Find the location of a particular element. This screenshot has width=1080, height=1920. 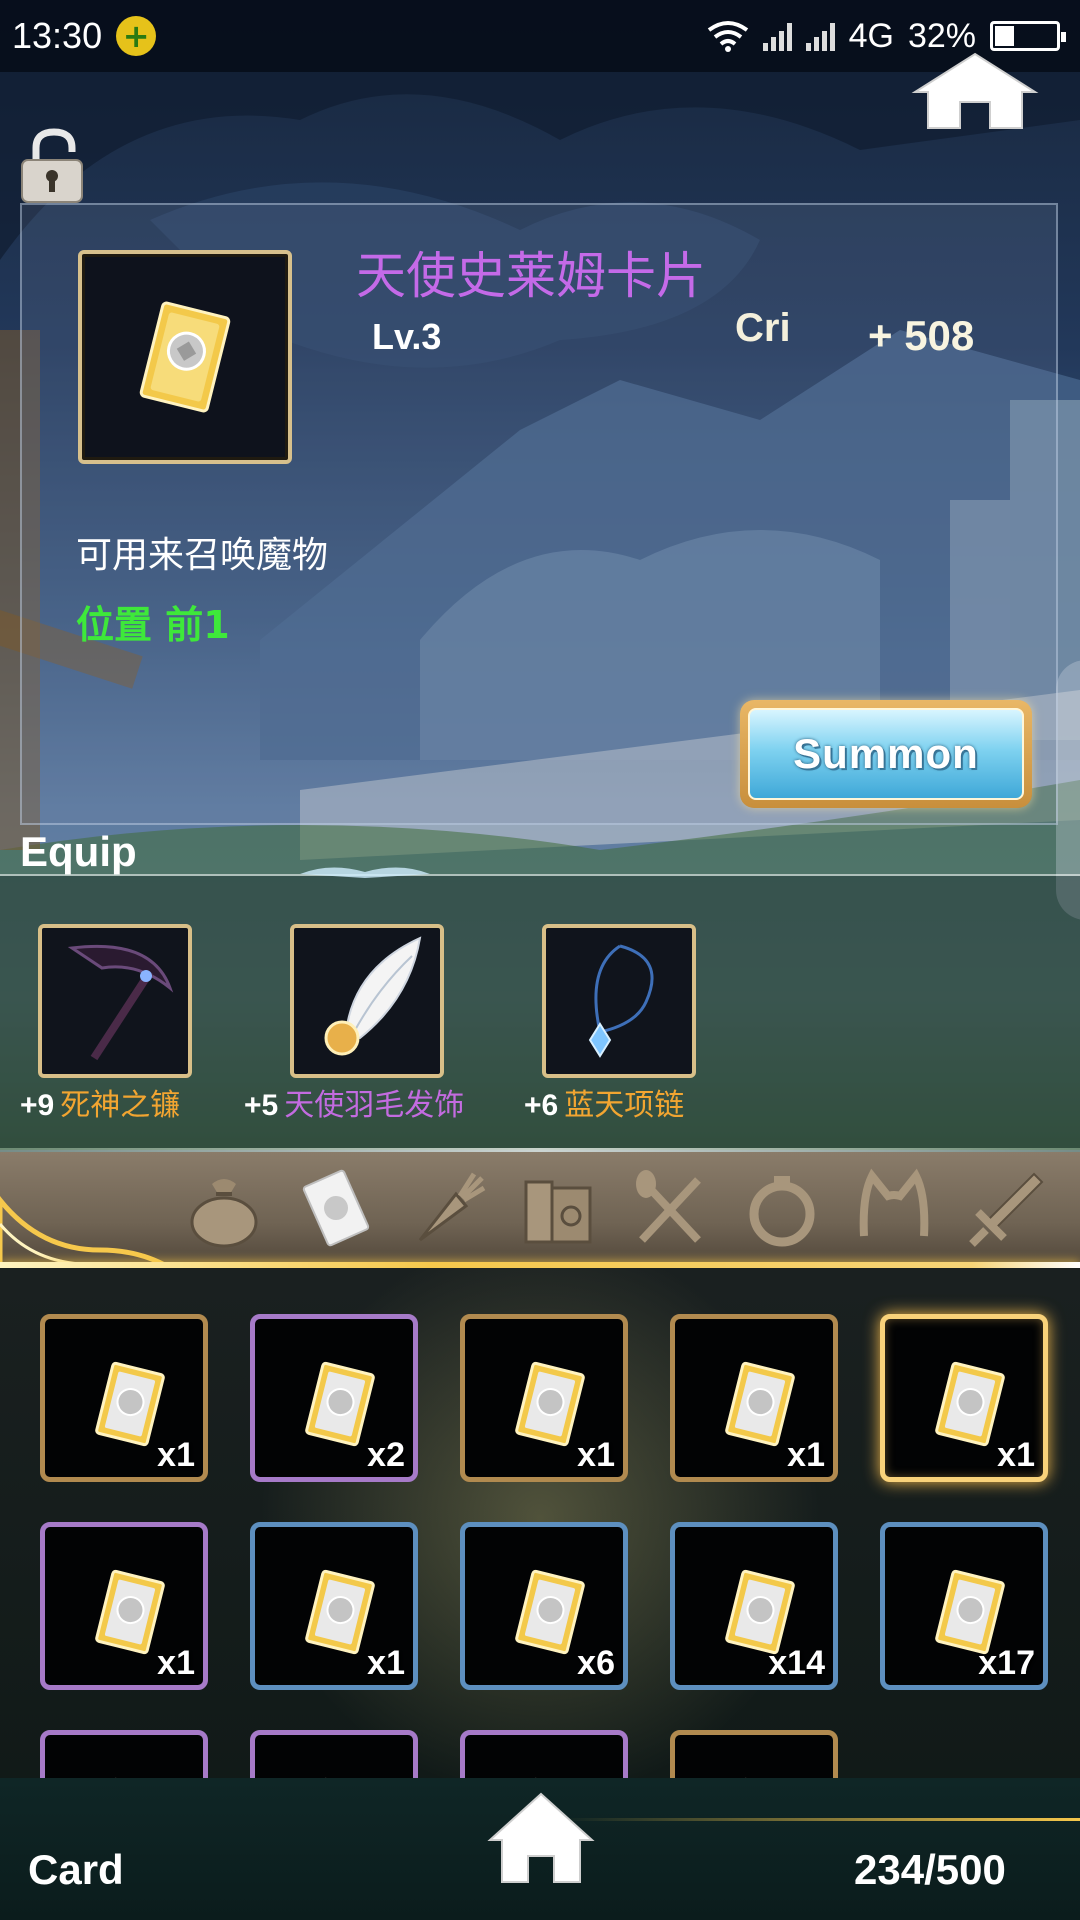

signal-icon is located at coordinates (777, 36).